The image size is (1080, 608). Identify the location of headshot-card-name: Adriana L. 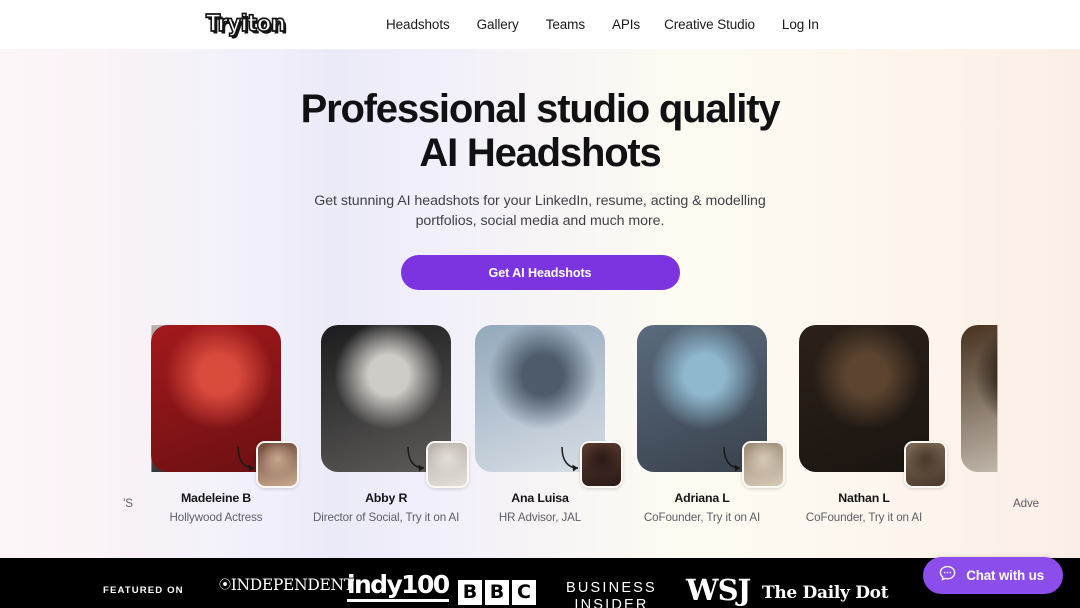
(702, 498).